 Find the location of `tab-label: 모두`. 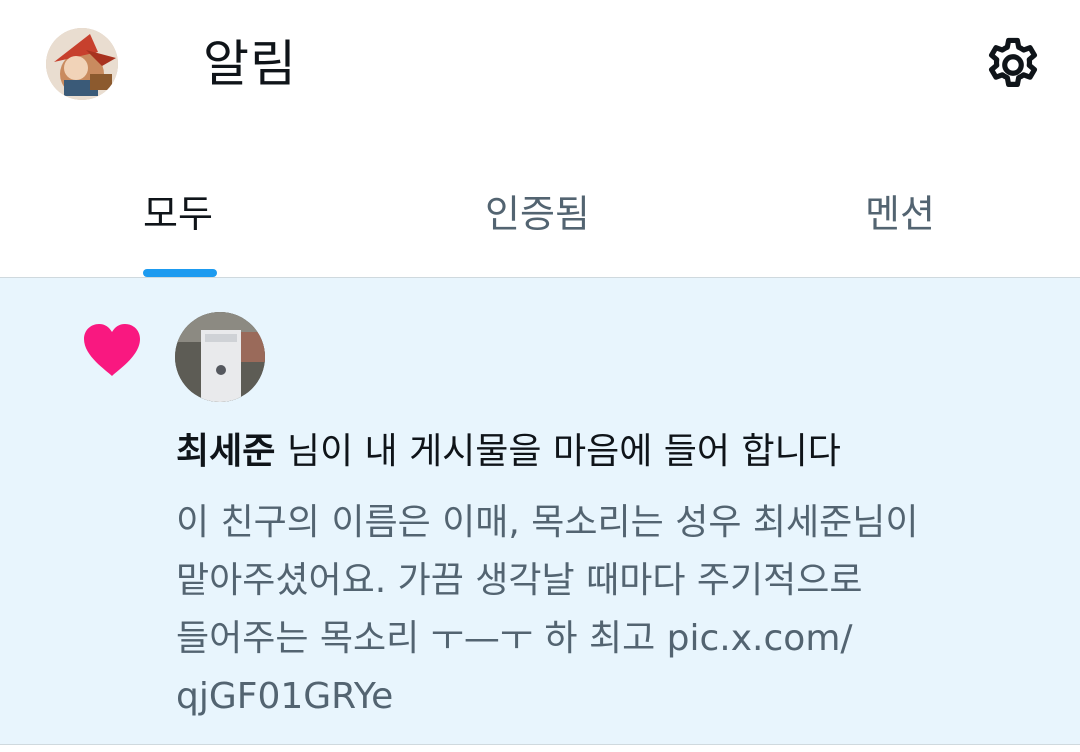

tab-label: 모두 is located at coordinates (178, 214).